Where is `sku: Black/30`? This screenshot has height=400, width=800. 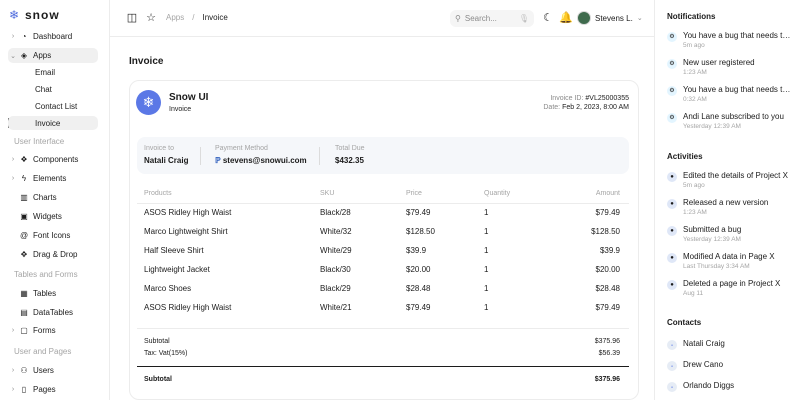
sku: Black/30 is located at coordinates (335, 269).